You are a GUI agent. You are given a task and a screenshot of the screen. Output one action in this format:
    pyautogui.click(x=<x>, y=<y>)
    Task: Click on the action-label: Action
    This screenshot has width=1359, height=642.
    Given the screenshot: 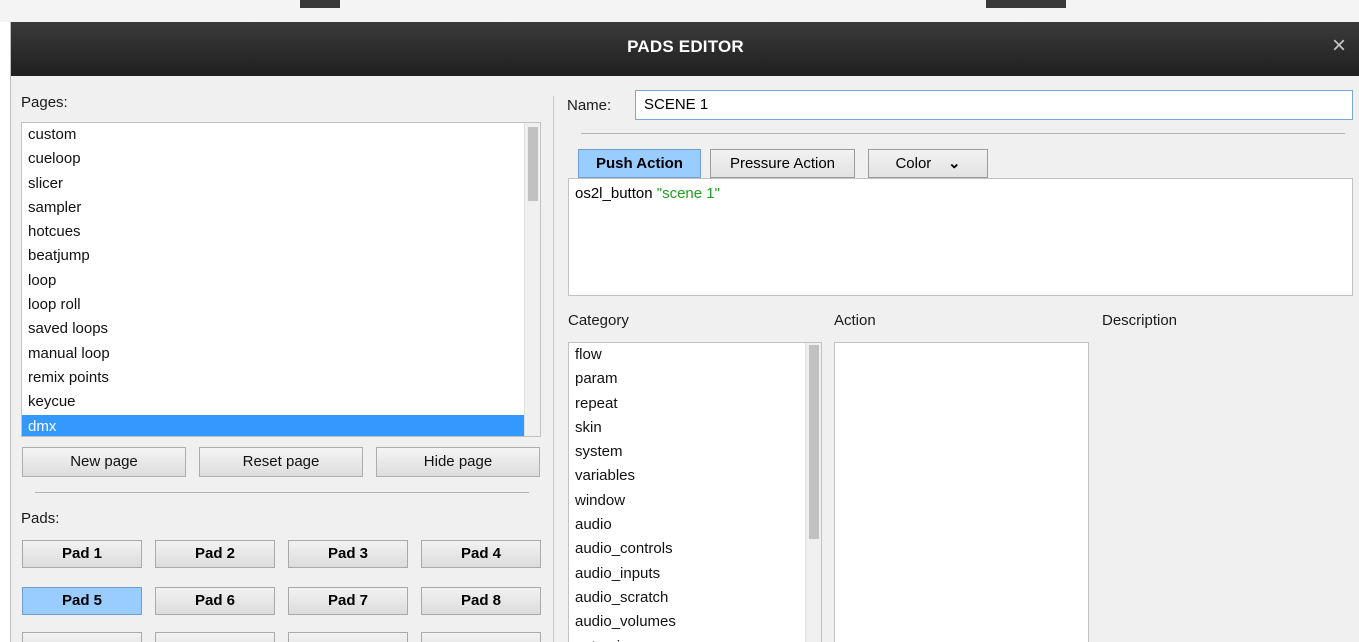 What is the action you would take?
    pyautogui.click(x=855, y=320)
    